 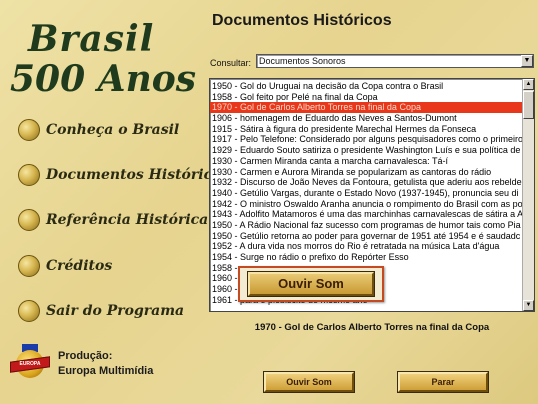 I want to click on list-scrollbar: ▲ ▼, so click(x=528, y=195).